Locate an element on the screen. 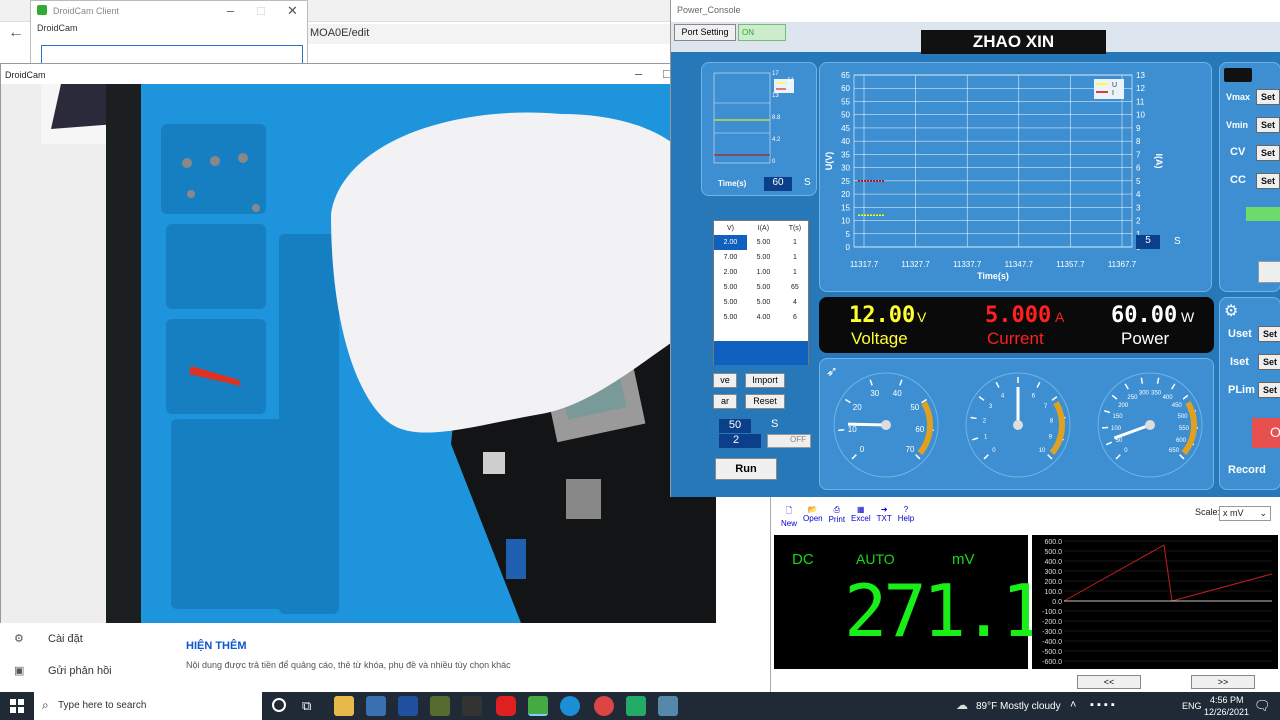  clear-button: ar is located at coordinates (725, 401).